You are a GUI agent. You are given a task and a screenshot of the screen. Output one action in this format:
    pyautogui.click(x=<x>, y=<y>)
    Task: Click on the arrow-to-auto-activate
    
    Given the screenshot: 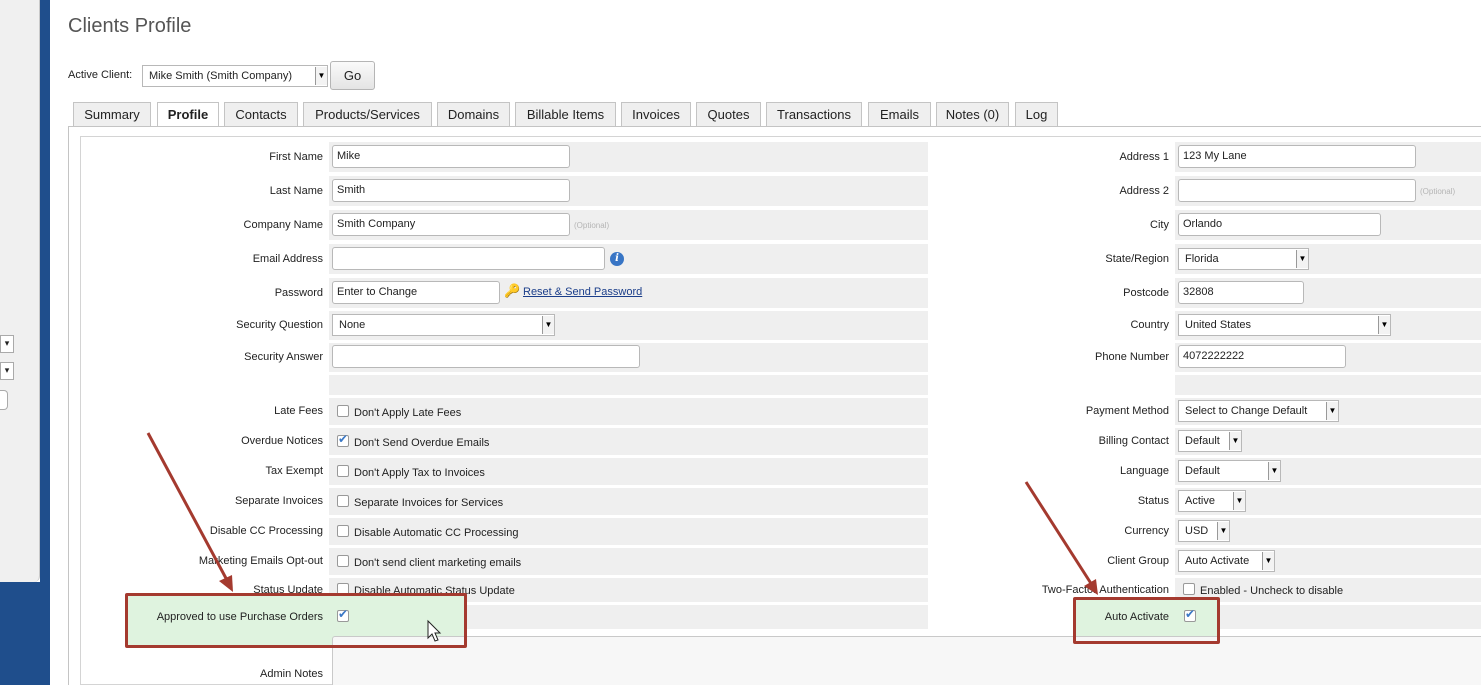 What is the action you would take?
    pyautogui.click(x=1061, y=538)
    